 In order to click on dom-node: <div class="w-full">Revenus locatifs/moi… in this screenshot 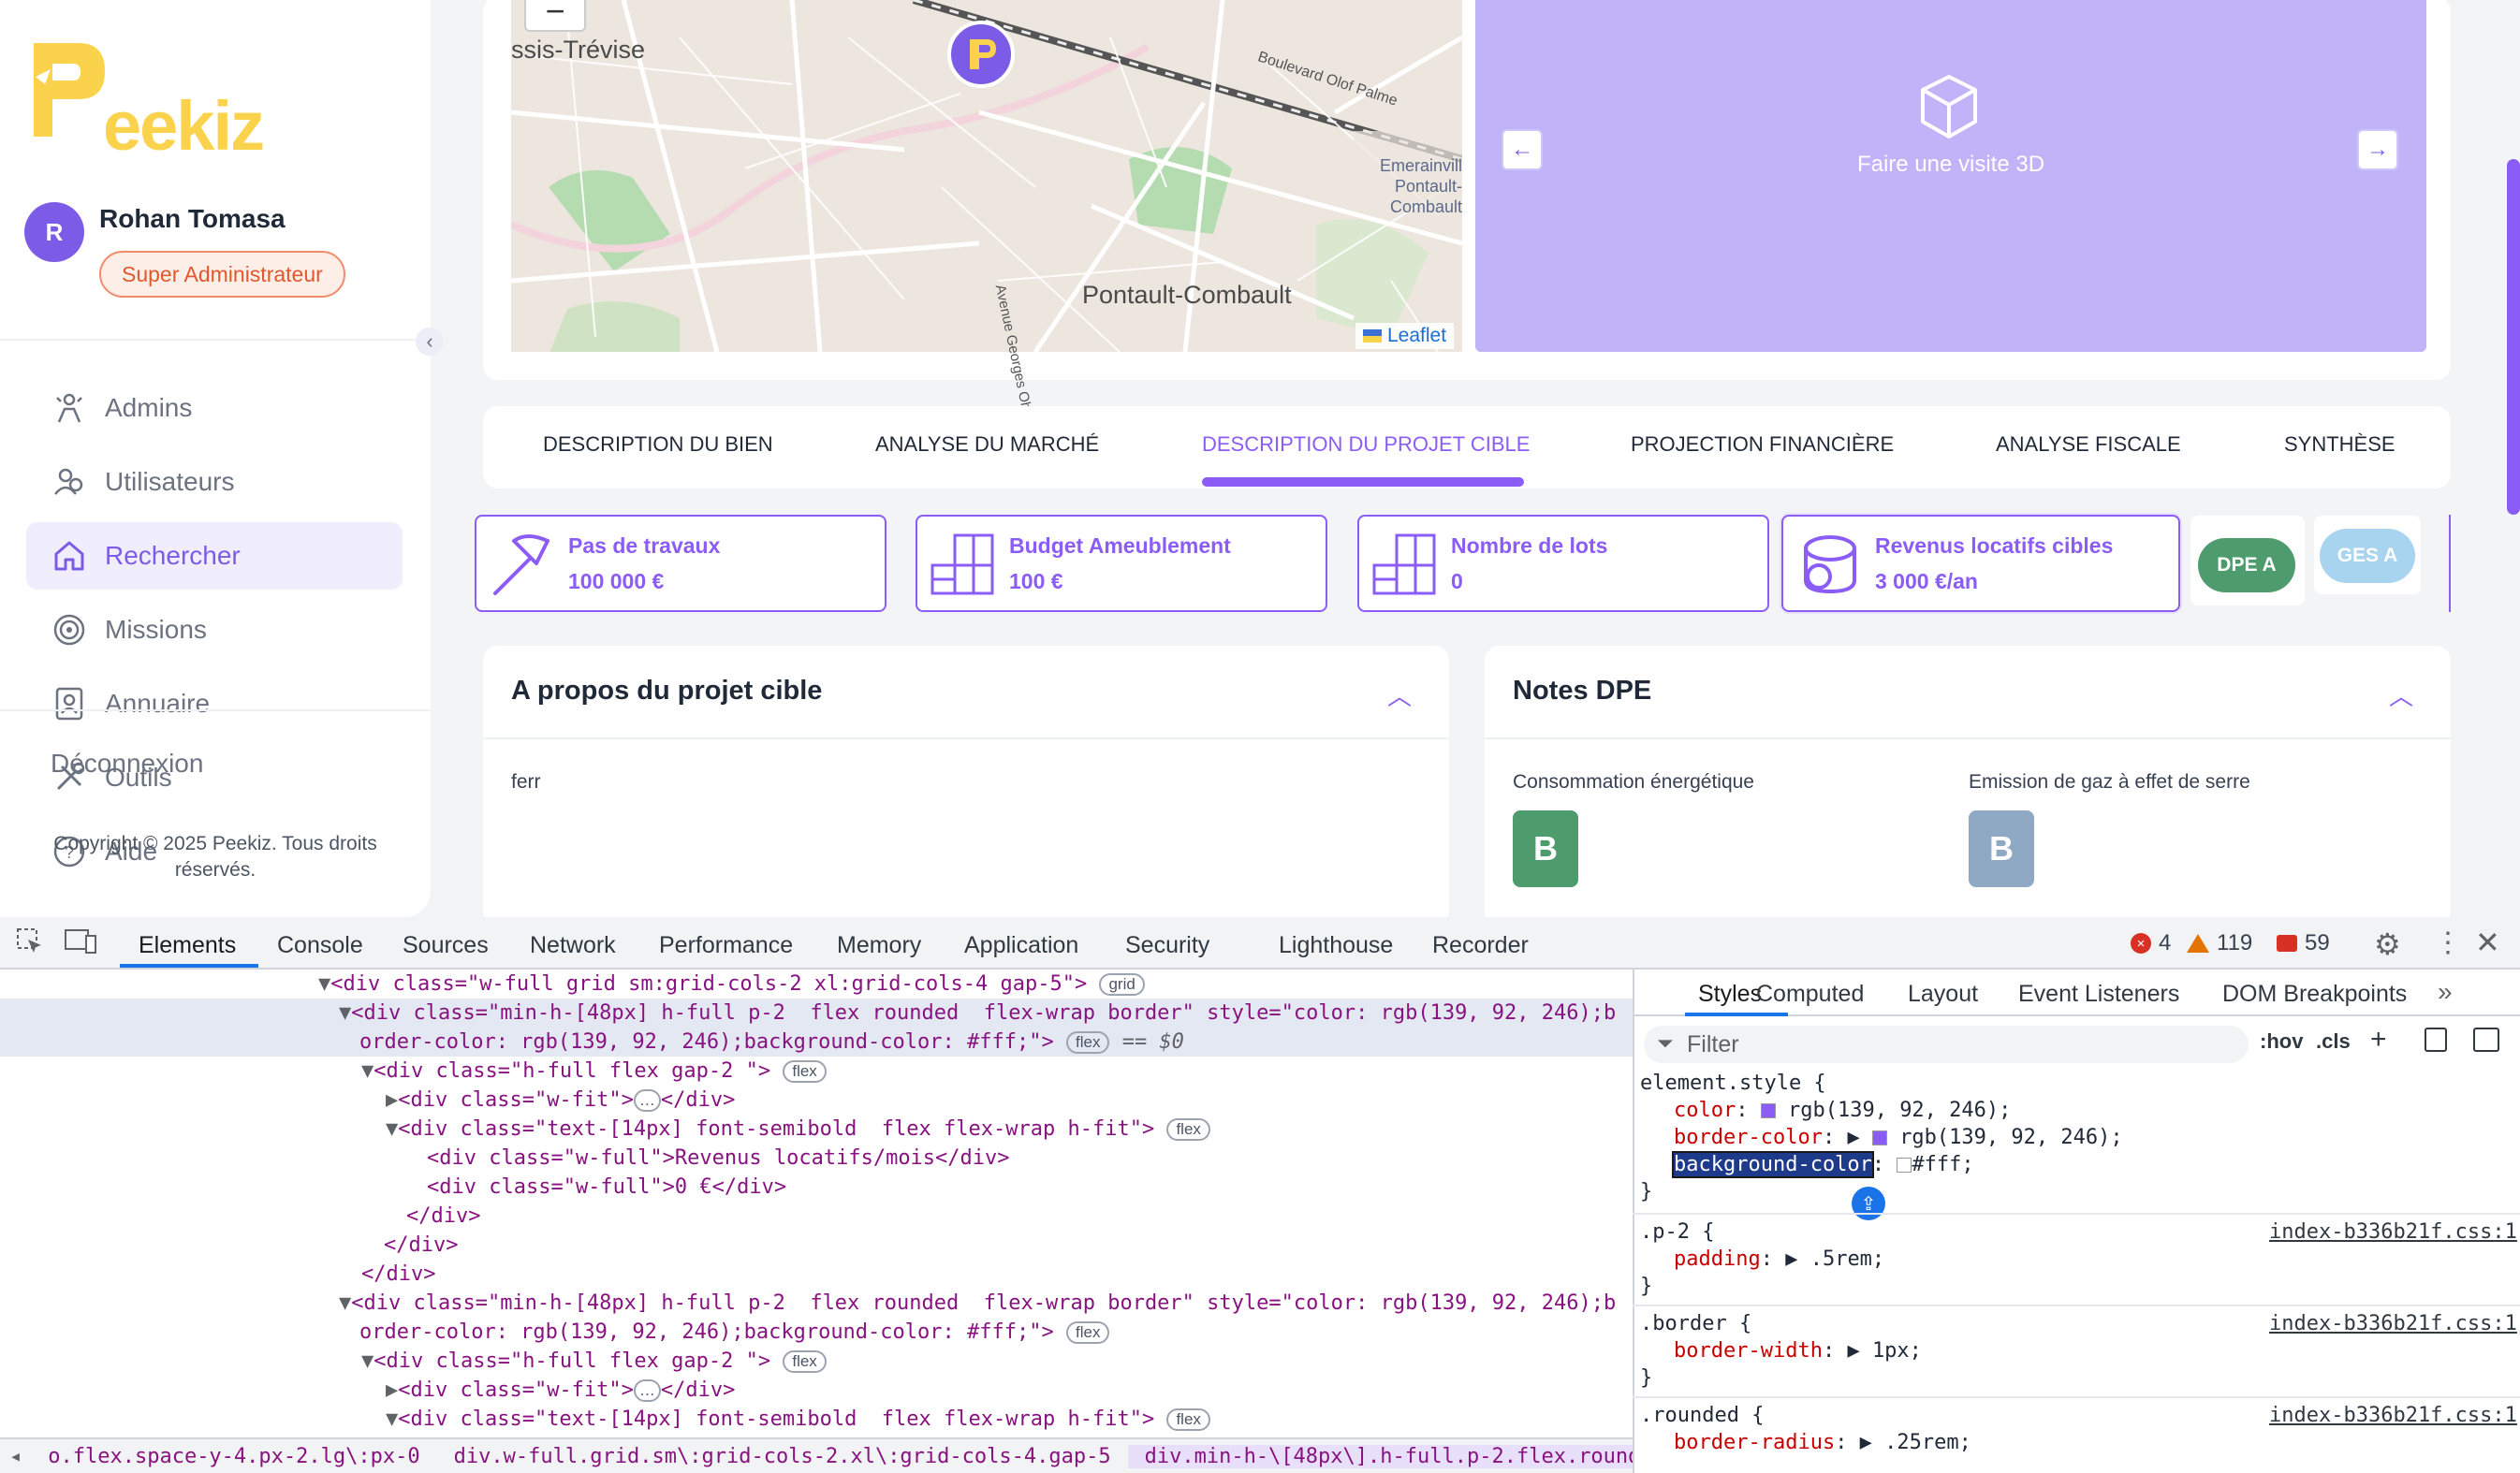, I will do `click(718, 1158)`.